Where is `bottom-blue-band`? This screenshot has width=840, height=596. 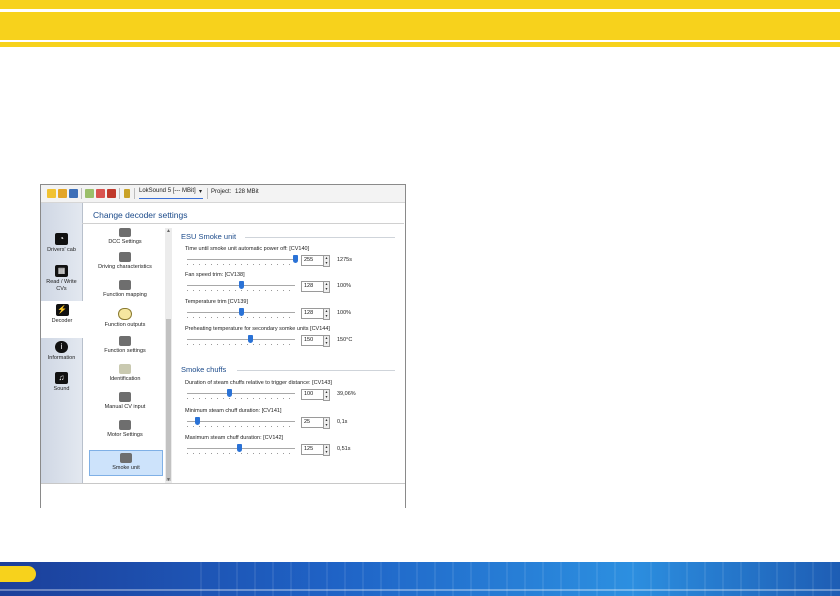
bottom-blue-band is located at coordinates (420, 579).